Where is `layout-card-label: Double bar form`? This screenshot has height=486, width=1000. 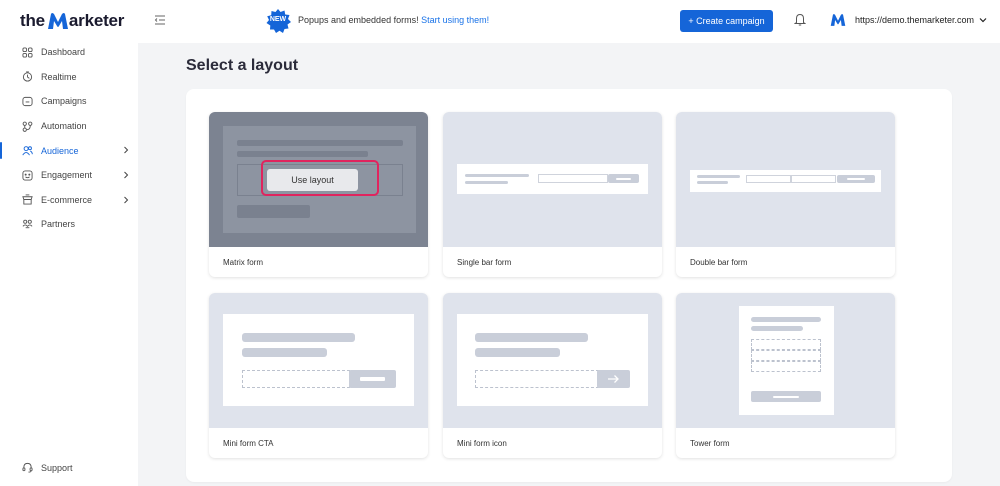
layout-card-label: Double bar form is located at coordinates (719, 262).